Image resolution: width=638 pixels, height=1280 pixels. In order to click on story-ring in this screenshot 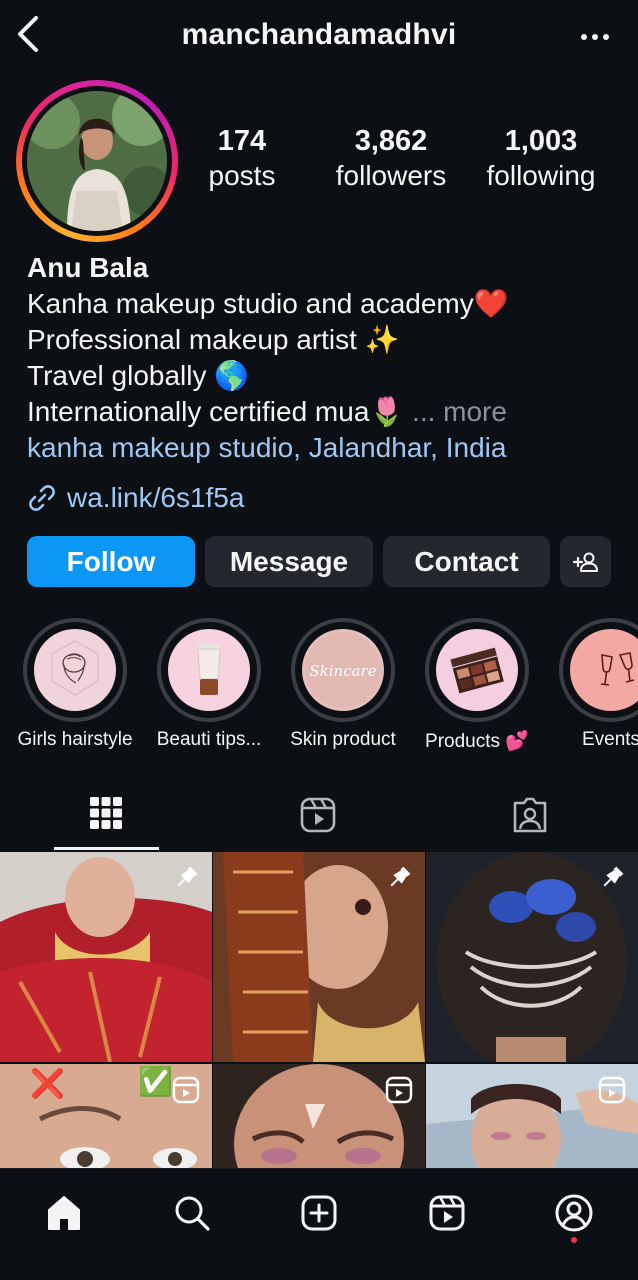, I will do `click(97, 161)`.